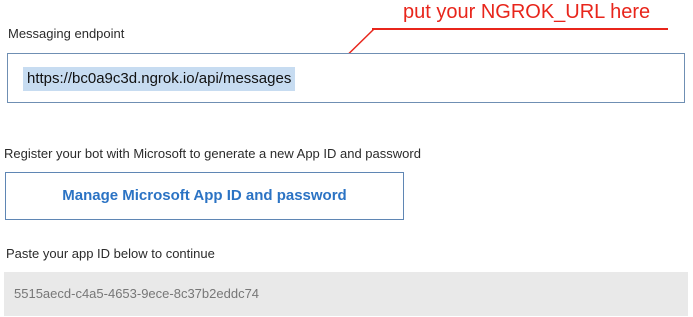 This screenshot has width=693, height=317. What do you see at coordinates (527, 12) in the screenshot?
I see `ngrok-url-annotation: put your NGROK_URL here` at bounding box center [527, 12].